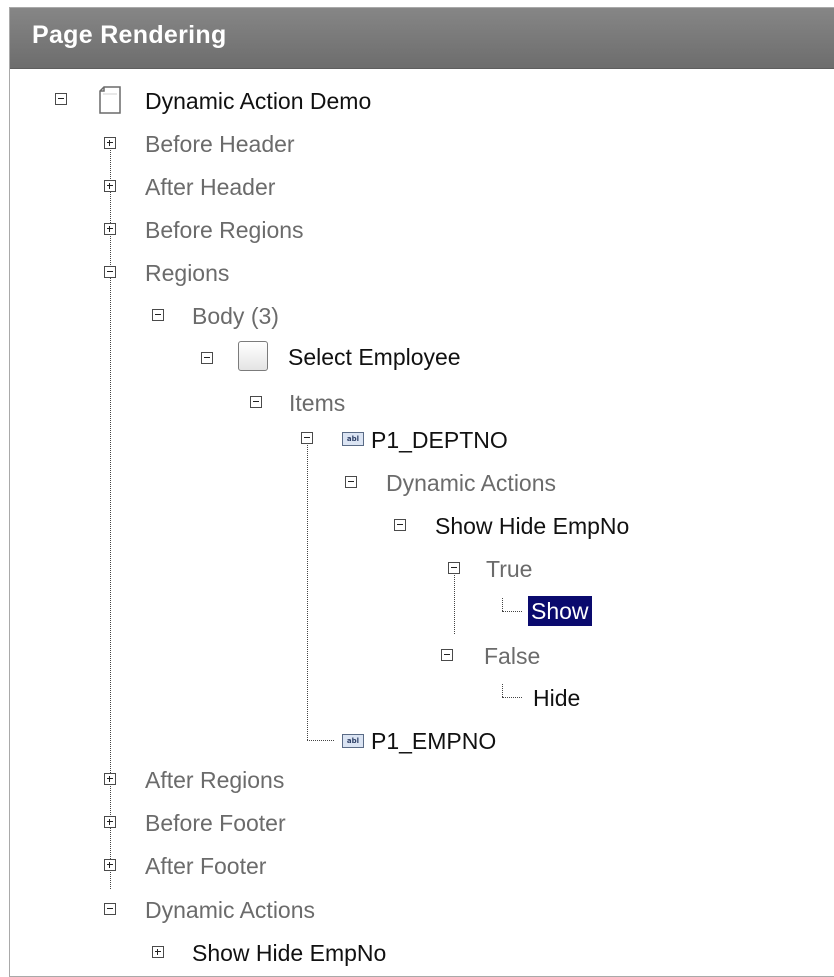 The width and height of the screenshot is (834, 977). I want to click on tree-node-items: Items, so click(317, 403).